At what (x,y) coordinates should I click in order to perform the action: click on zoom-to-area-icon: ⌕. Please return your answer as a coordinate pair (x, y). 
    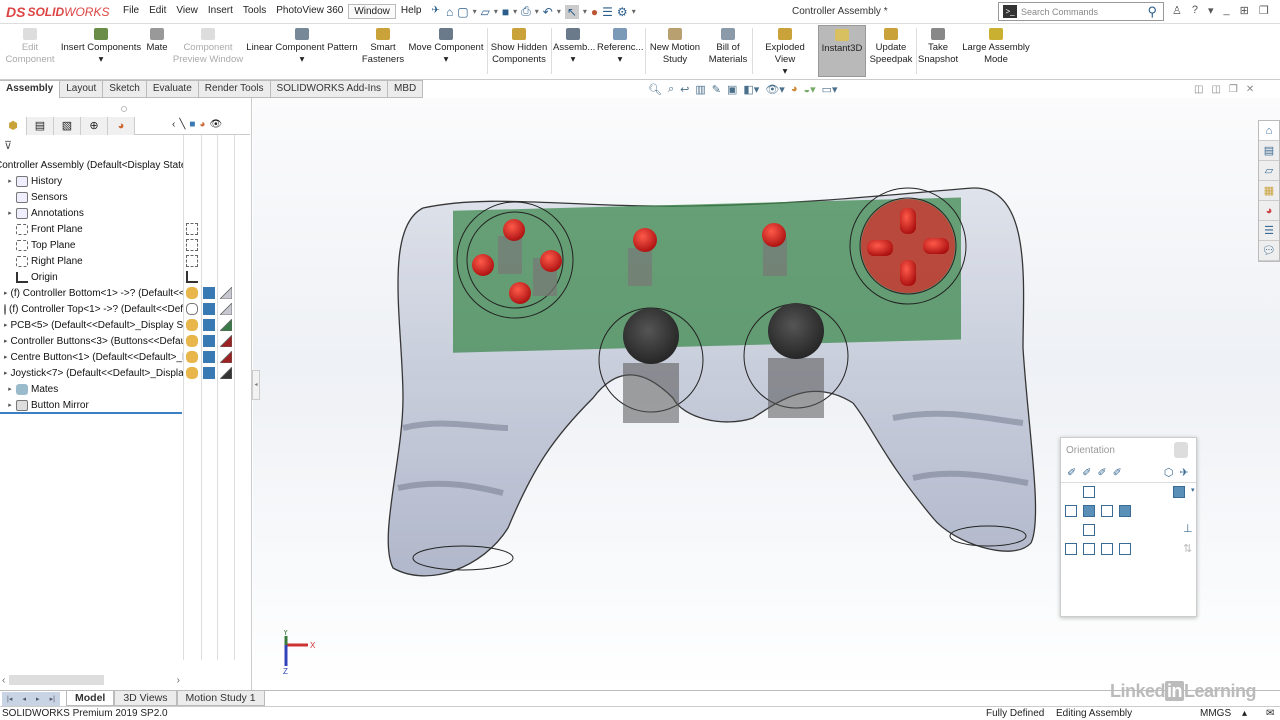
    Looking at the image, I should click on (671, 89).